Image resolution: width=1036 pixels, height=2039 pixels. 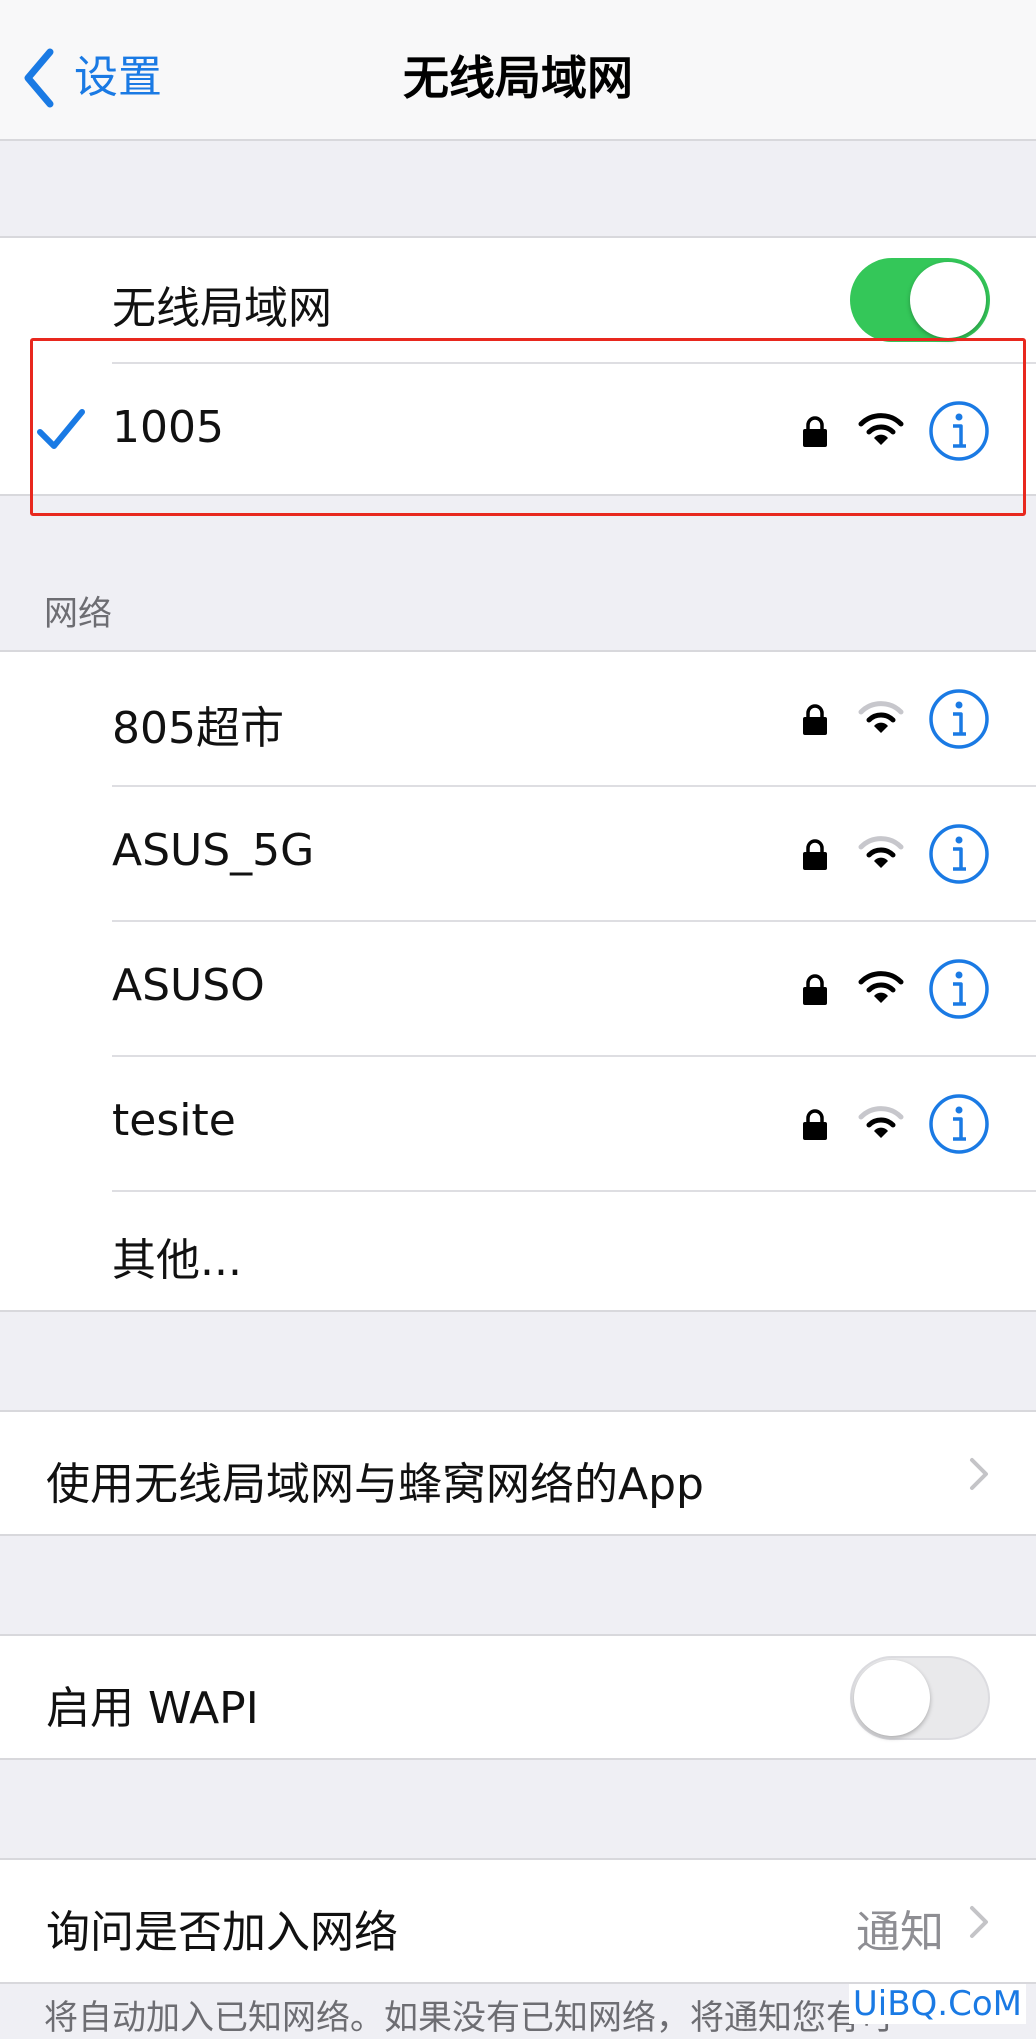 What do you see at coordinates (518, 430) in the screenshot?
I see `connected-network-row: 1005` at bounding box center [518, 430].